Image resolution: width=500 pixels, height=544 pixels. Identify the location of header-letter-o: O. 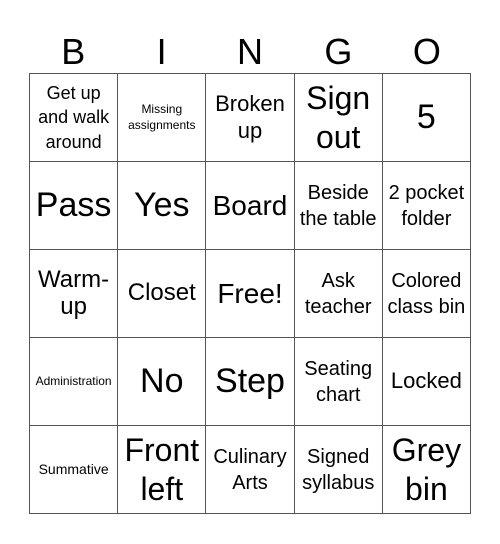
(426, 51).